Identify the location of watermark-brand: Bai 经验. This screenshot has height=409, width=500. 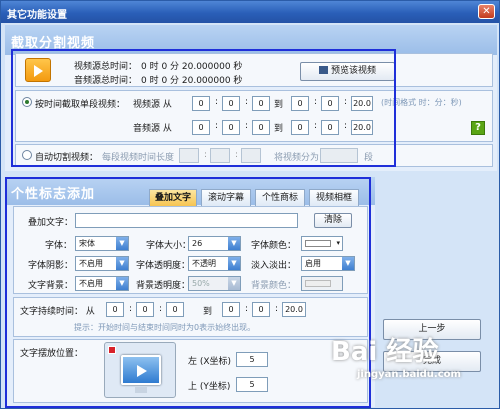
(385, 352).